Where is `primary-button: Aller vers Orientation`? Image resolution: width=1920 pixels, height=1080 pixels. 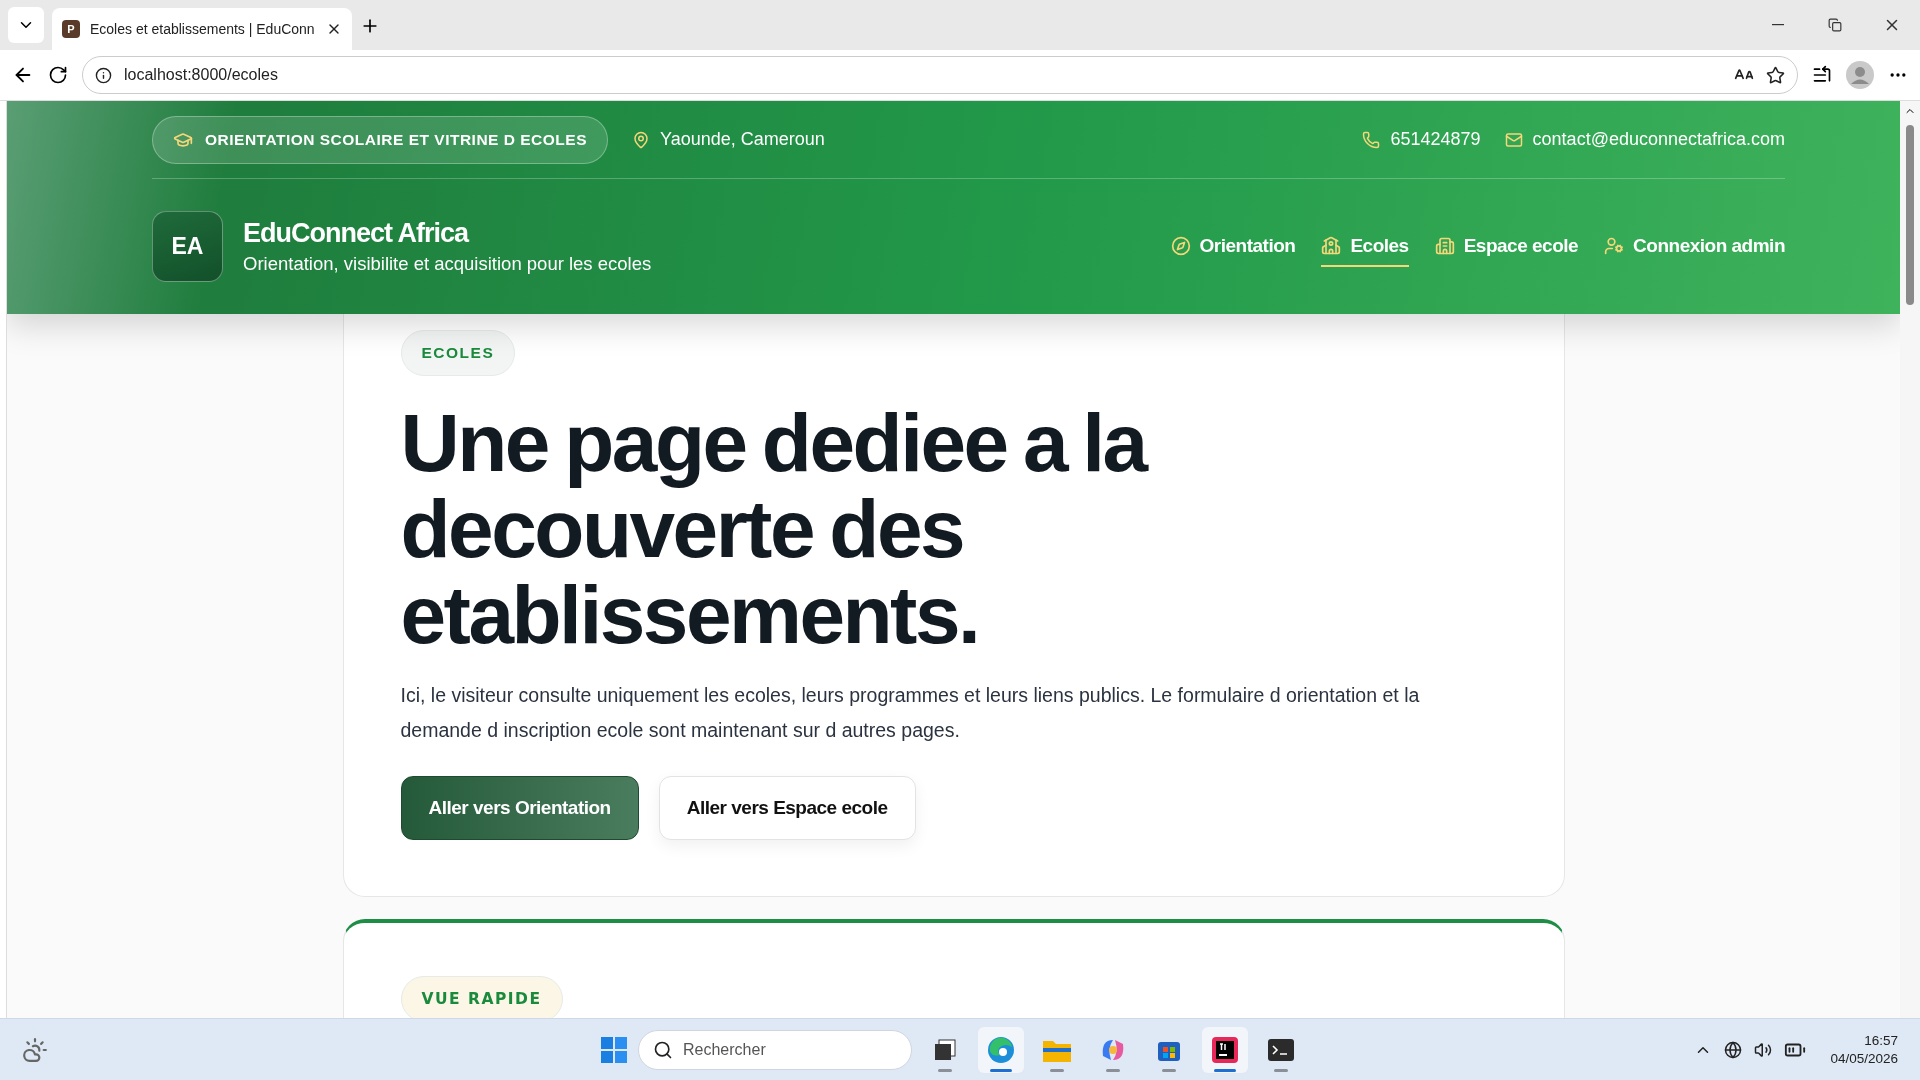 primary-button: Aller vers Orientation is located at coordinates (519, 808).